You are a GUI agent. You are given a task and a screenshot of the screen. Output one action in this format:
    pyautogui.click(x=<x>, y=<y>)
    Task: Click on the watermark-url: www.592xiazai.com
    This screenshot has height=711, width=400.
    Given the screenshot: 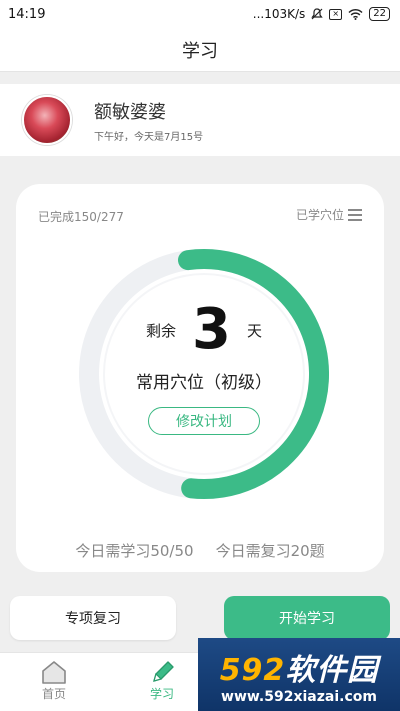 What is the action you would take?
    pyautogui.click(x=299, y=696)
    